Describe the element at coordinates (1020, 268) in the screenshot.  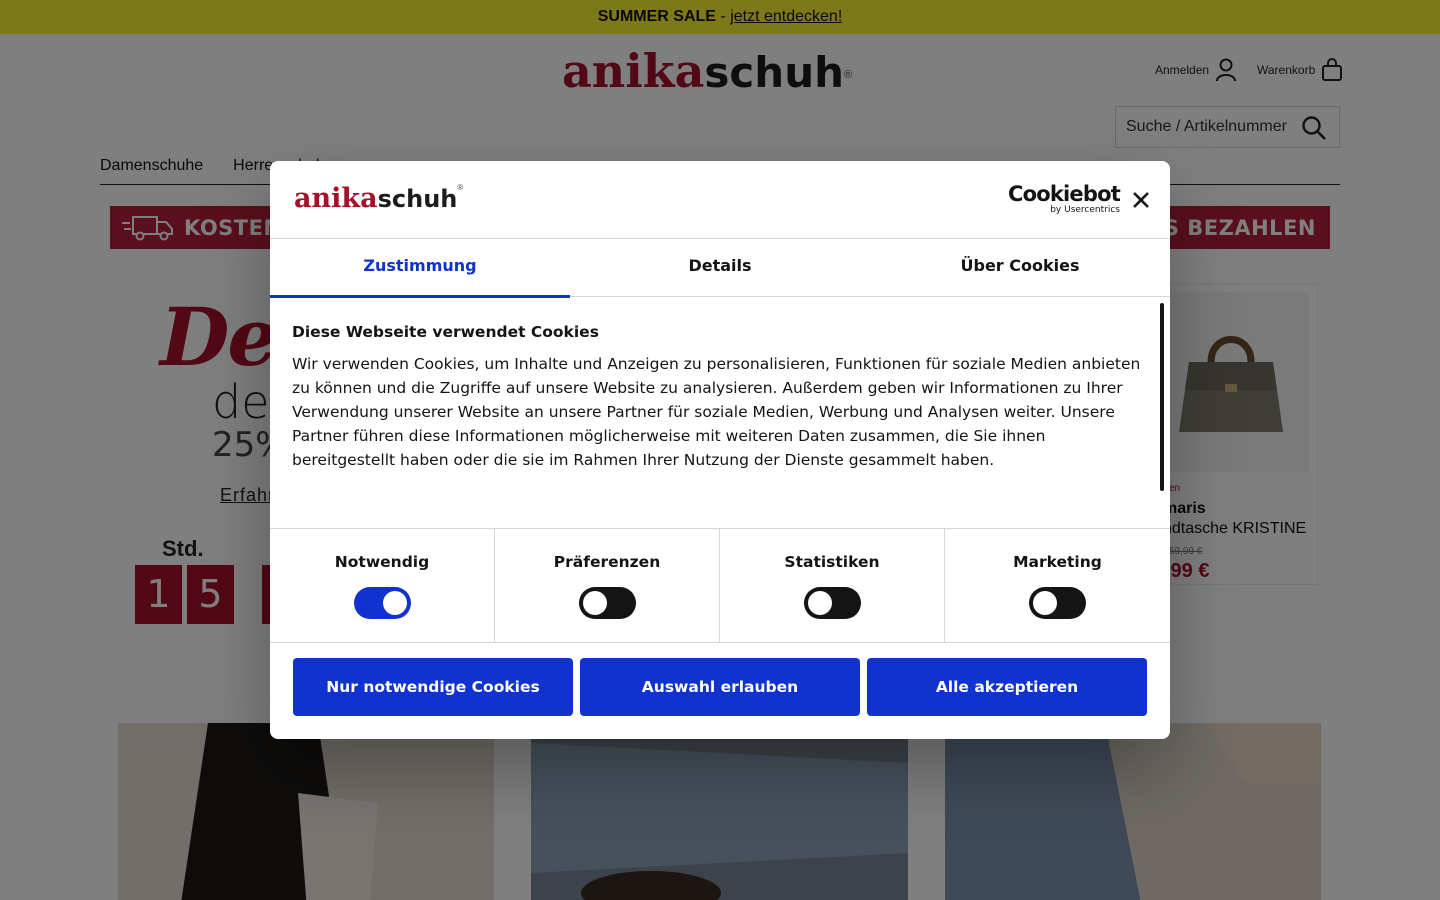
I see `tab-ueber-cookies: Über Cookies` at that location.